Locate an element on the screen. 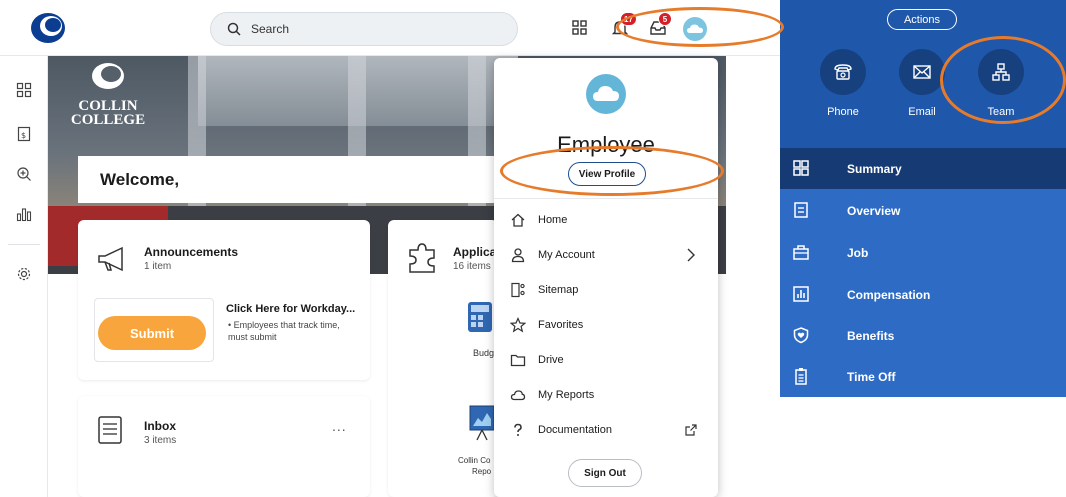 Image resolution: width=1066 pixels, height=497 pixels. cloud-icon is located at coordinates (518, 395).